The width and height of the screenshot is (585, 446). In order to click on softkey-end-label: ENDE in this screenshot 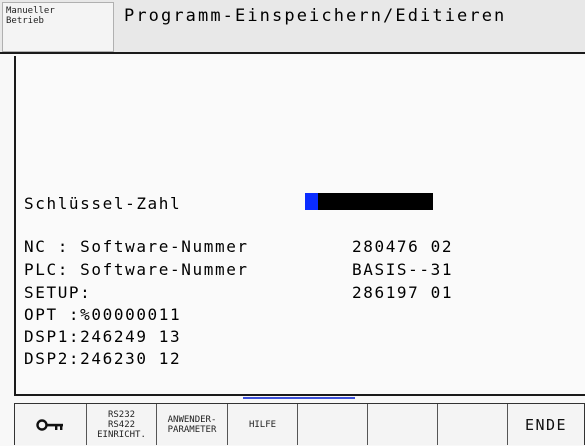, I will do `click(546, 424)`.